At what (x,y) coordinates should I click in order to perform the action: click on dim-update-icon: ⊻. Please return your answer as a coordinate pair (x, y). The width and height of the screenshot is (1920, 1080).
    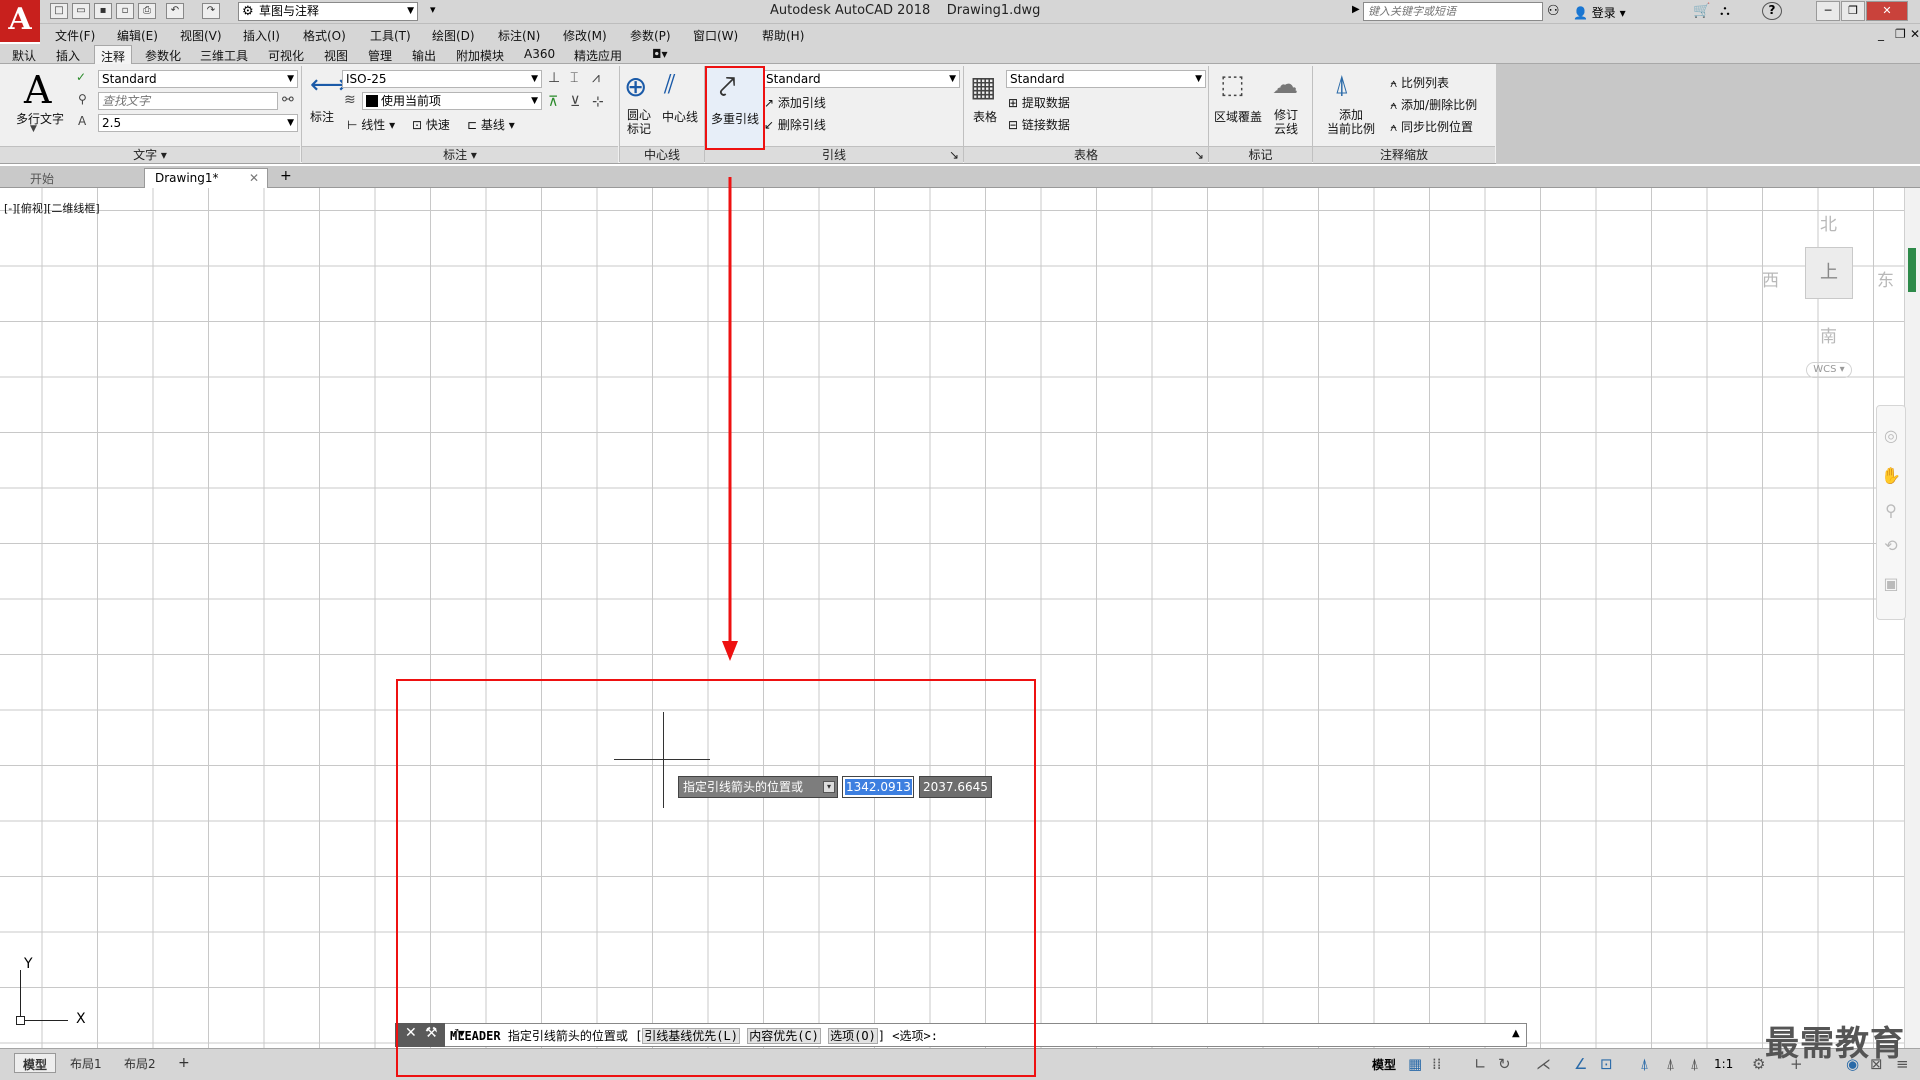
    Looking at the image, I should click on (575, 102).